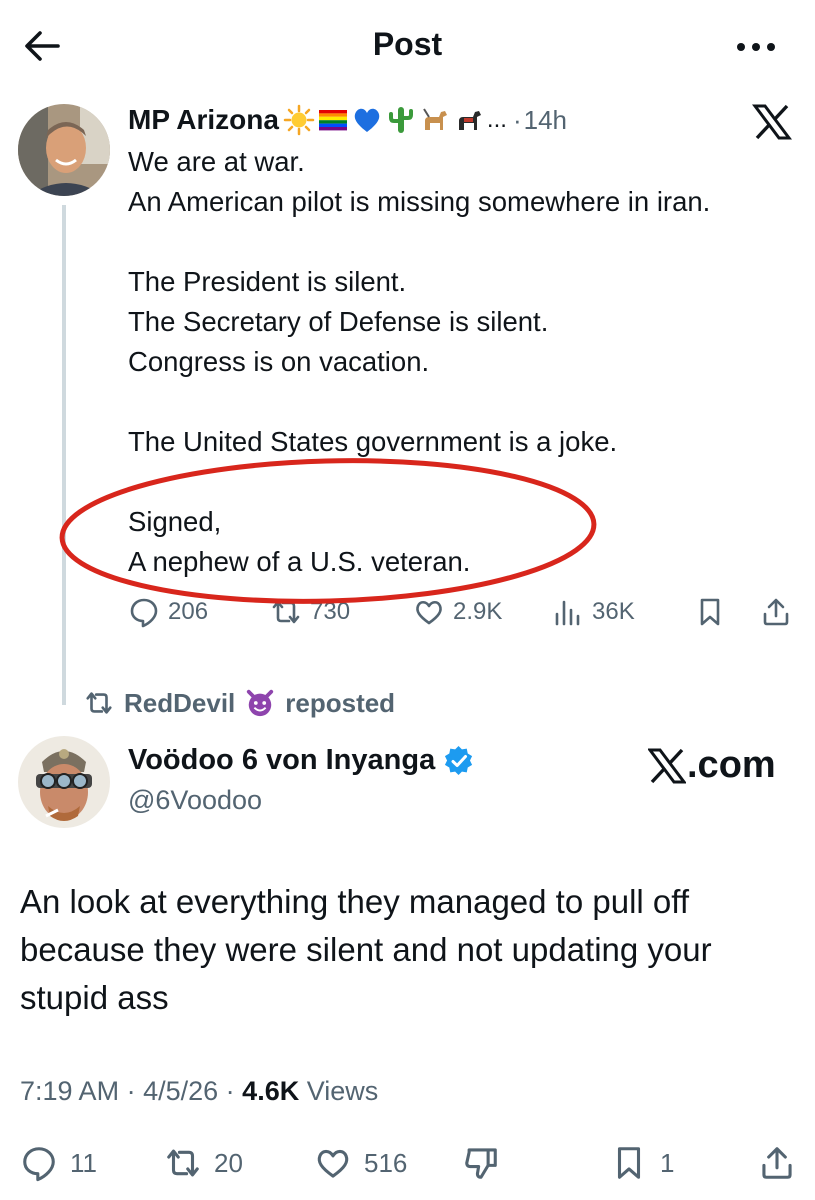 The height and width of the screenshot is (1200, 815). What do you see at coordinates (188, 611) in the screenshot?
I see `reply-count: 206` at bounding box center [188, 611].